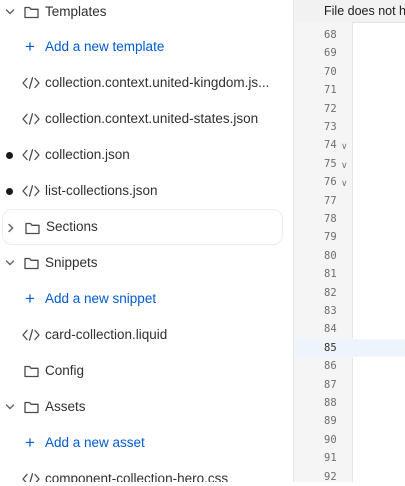 The image size is (405, 486). What do you see at coordinates (142, 407) in the screenshot?
I see `folder-assets: Assets` at bounding box center [142, 407].